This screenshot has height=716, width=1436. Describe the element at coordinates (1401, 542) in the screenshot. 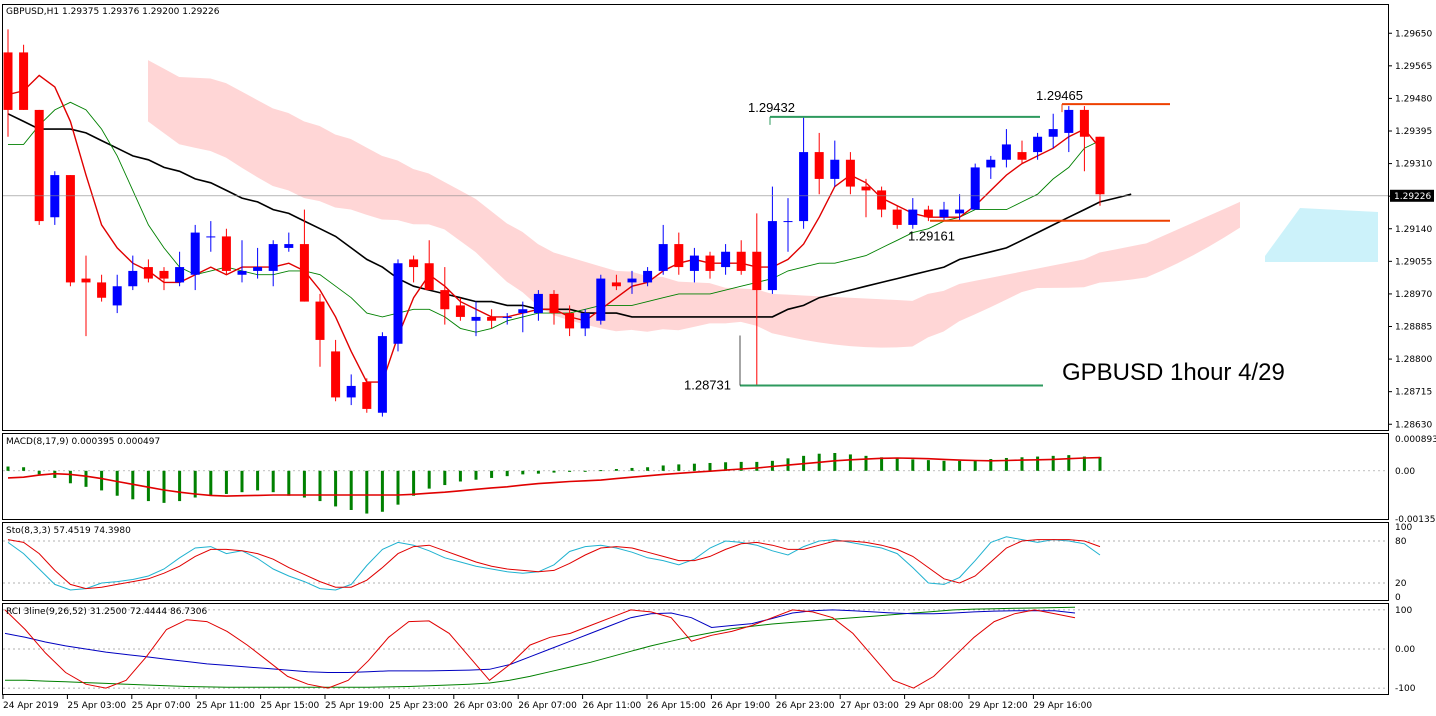

I see `stoch-tick-label: 80` at that location.